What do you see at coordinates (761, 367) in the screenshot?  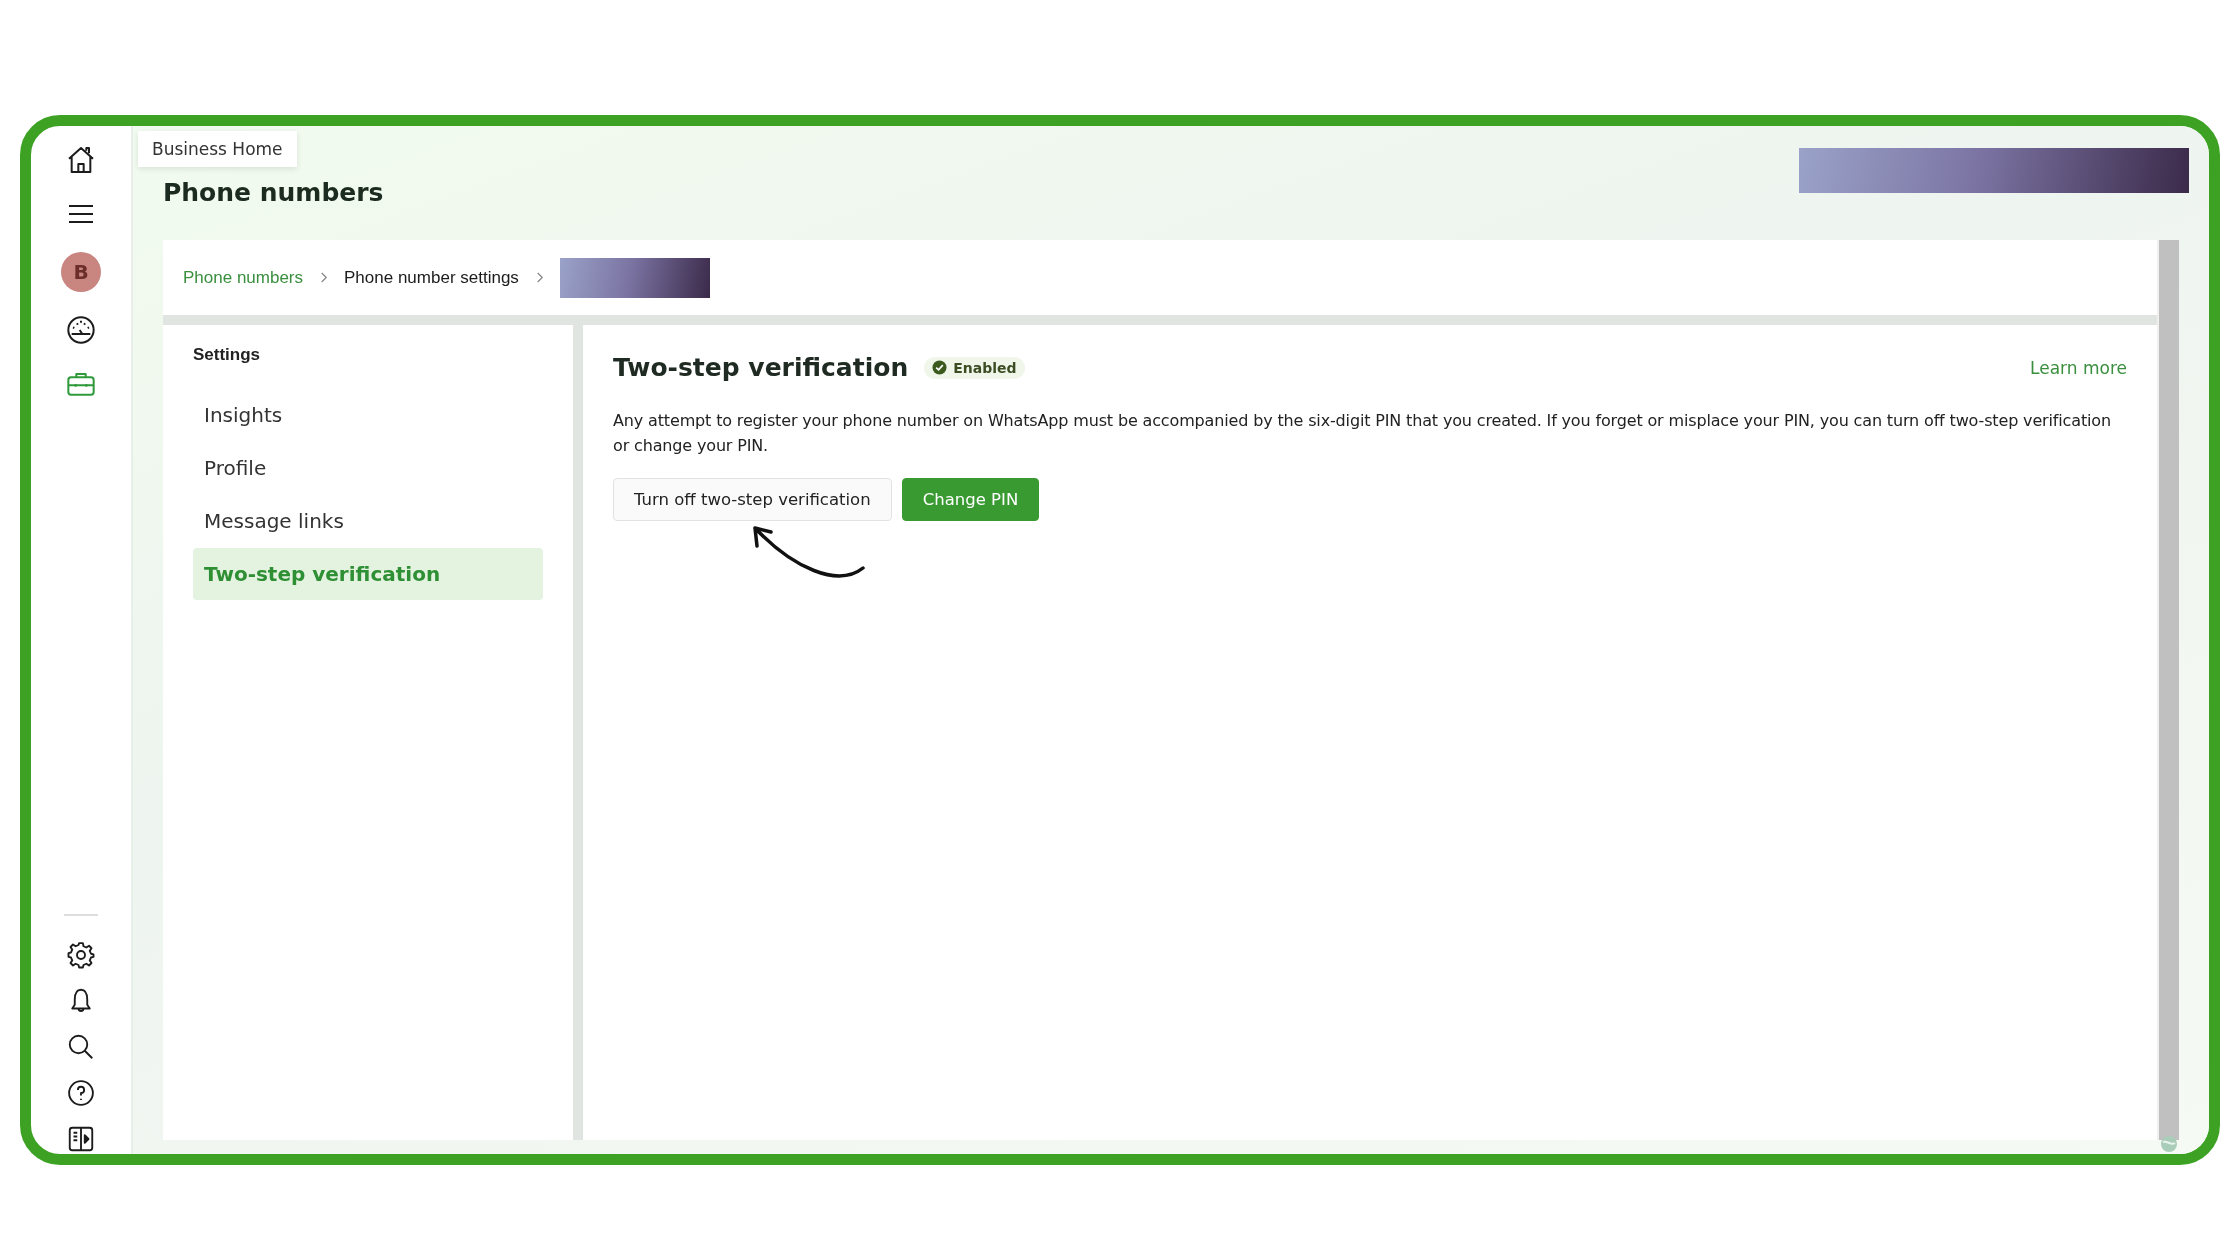 I see `section-title: Two-step verification` at bounding box center [761, 367].